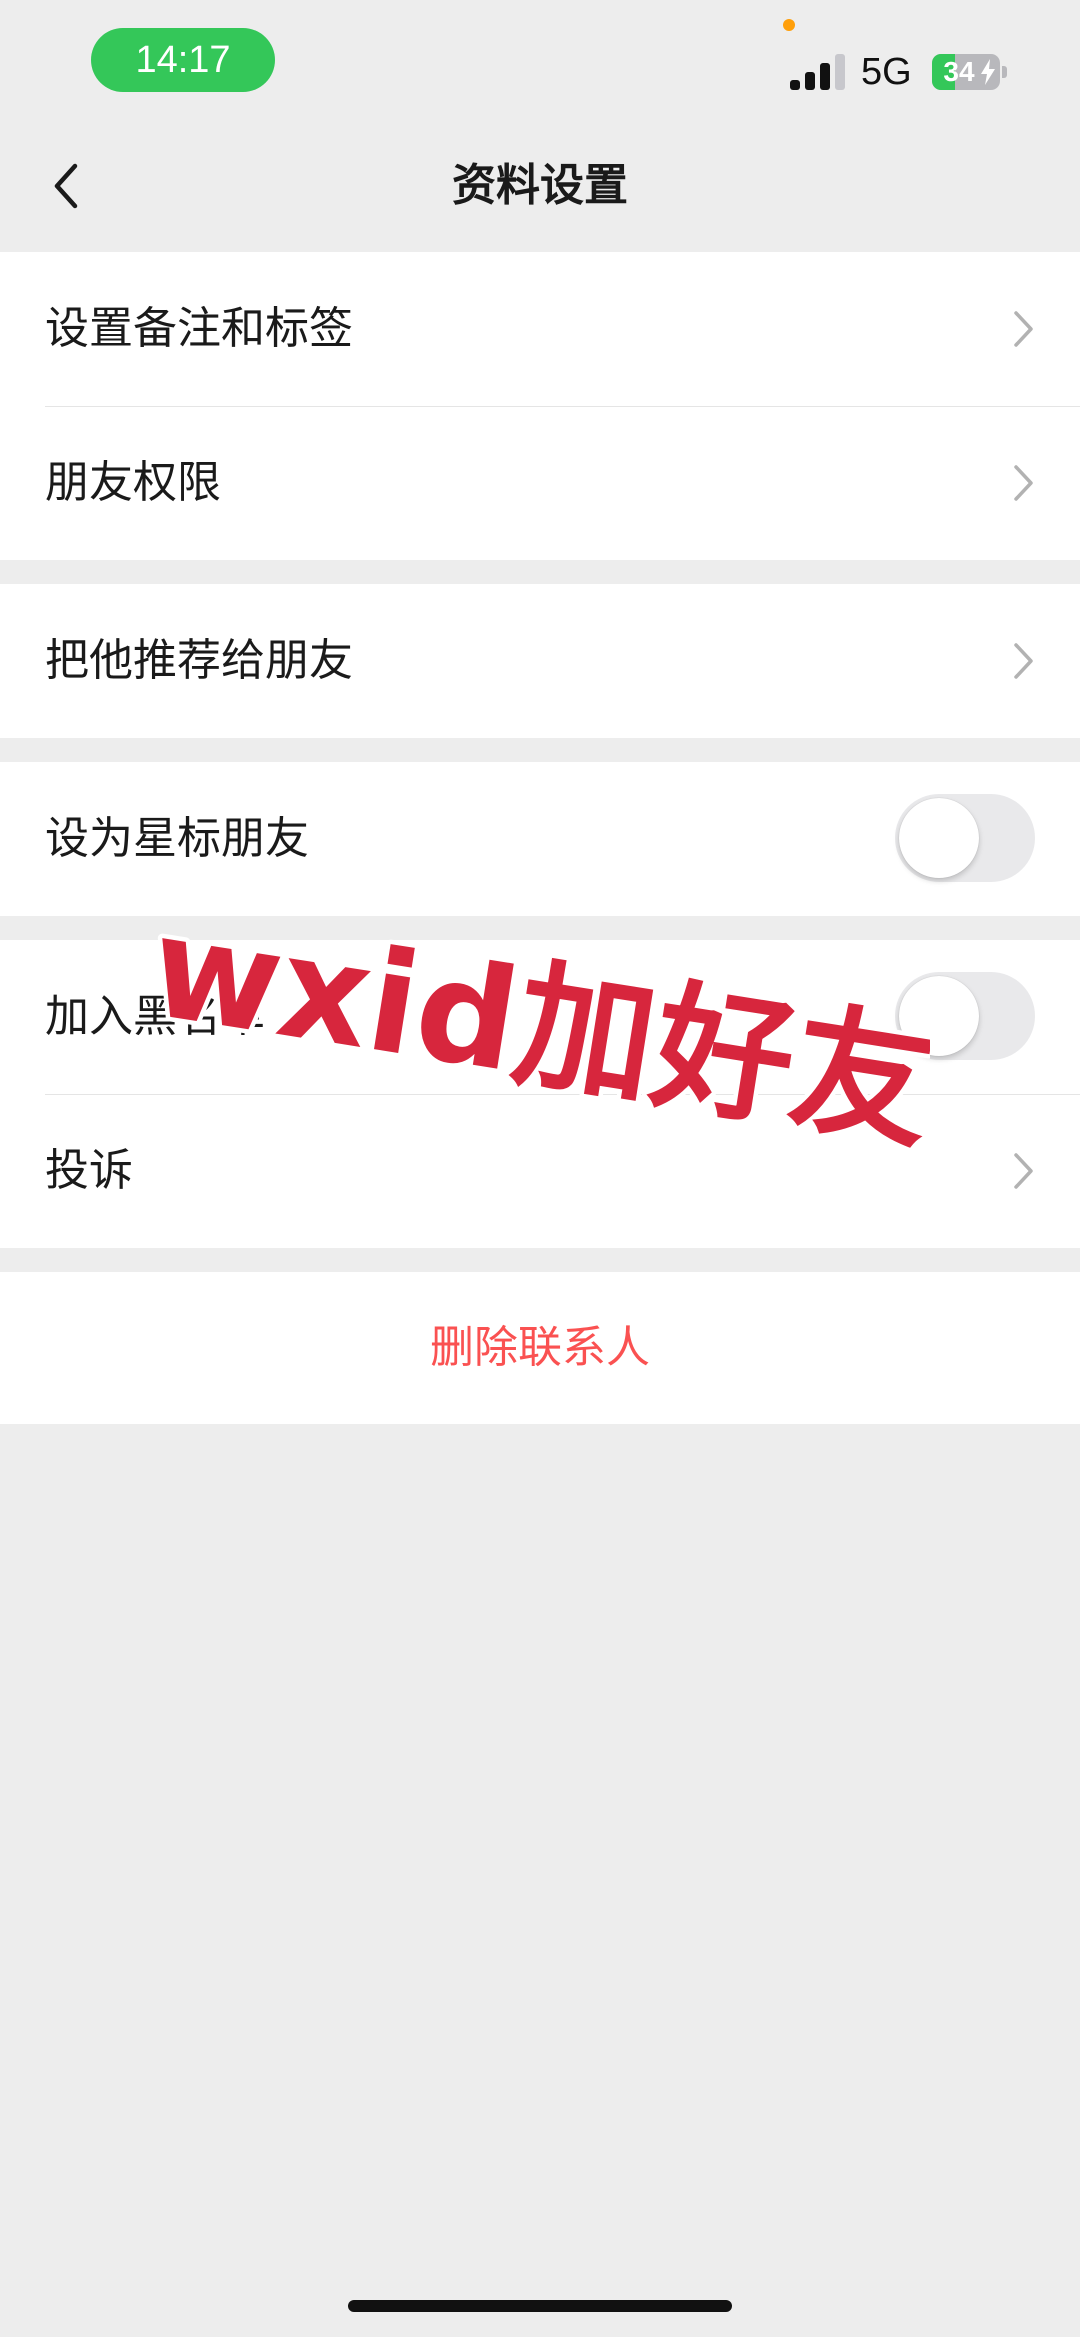 The height and width of the screenshot is (2337, 1080). I want to click on delete-contact-button: 删除联系人, so click(540, 1348).